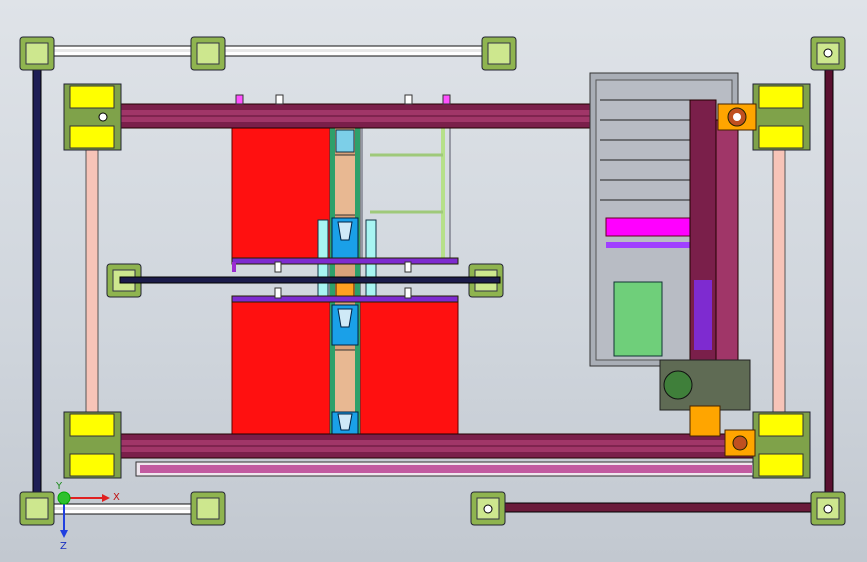 This screenshot has width=867, height=562. What do you see at coordinates (208, 508) in the screenshot?
I see `bracket-bottom-mid` at bounding box center [208, 508].